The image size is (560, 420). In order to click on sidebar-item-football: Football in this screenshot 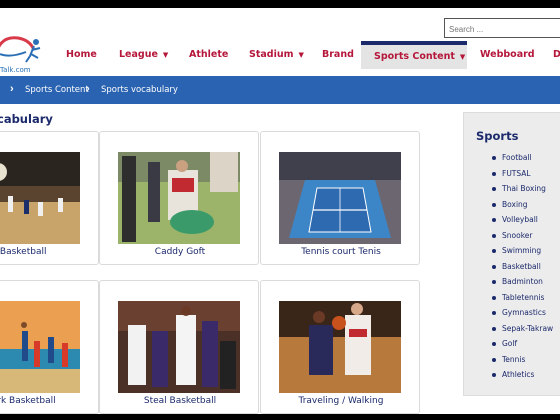, I will do `click(522, 161)`.